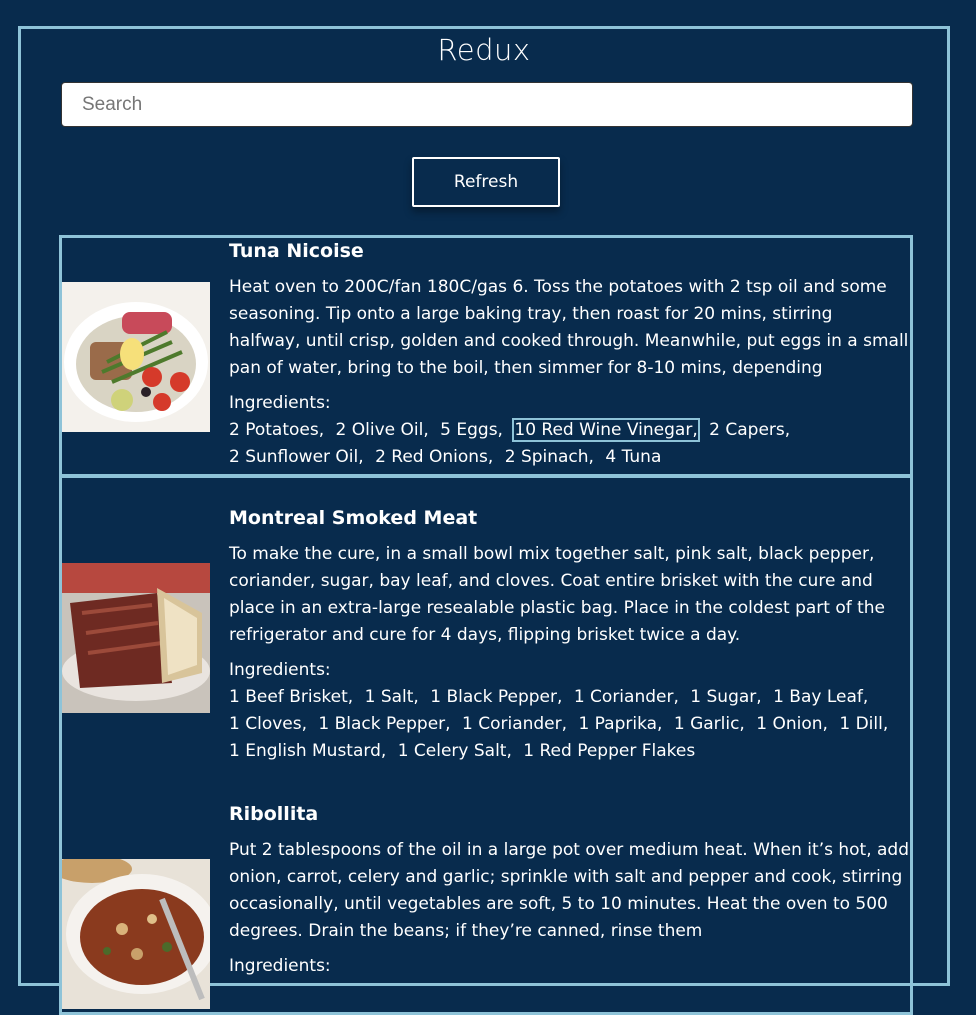 Image resolution: width=976 pixels, height=1015 pixels. I want to click on ingredient-item: 5 Eggs,, so click(471, 430).